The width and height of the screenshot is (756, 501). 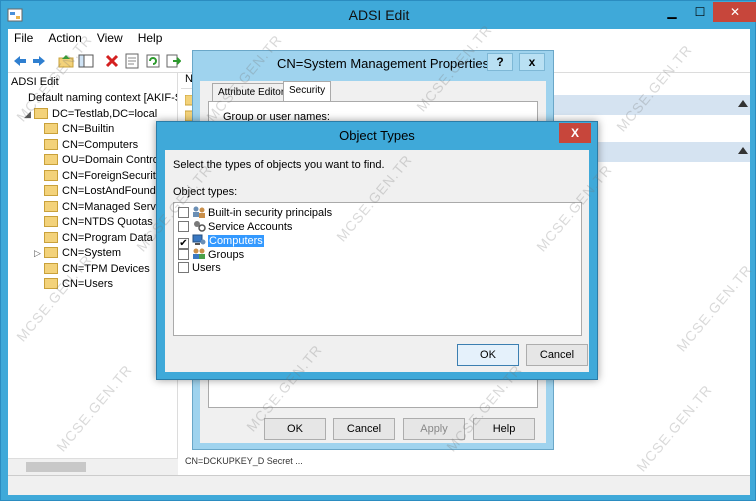 I want to click on tree-item: CN=Computers, so click(x=86, y=146).